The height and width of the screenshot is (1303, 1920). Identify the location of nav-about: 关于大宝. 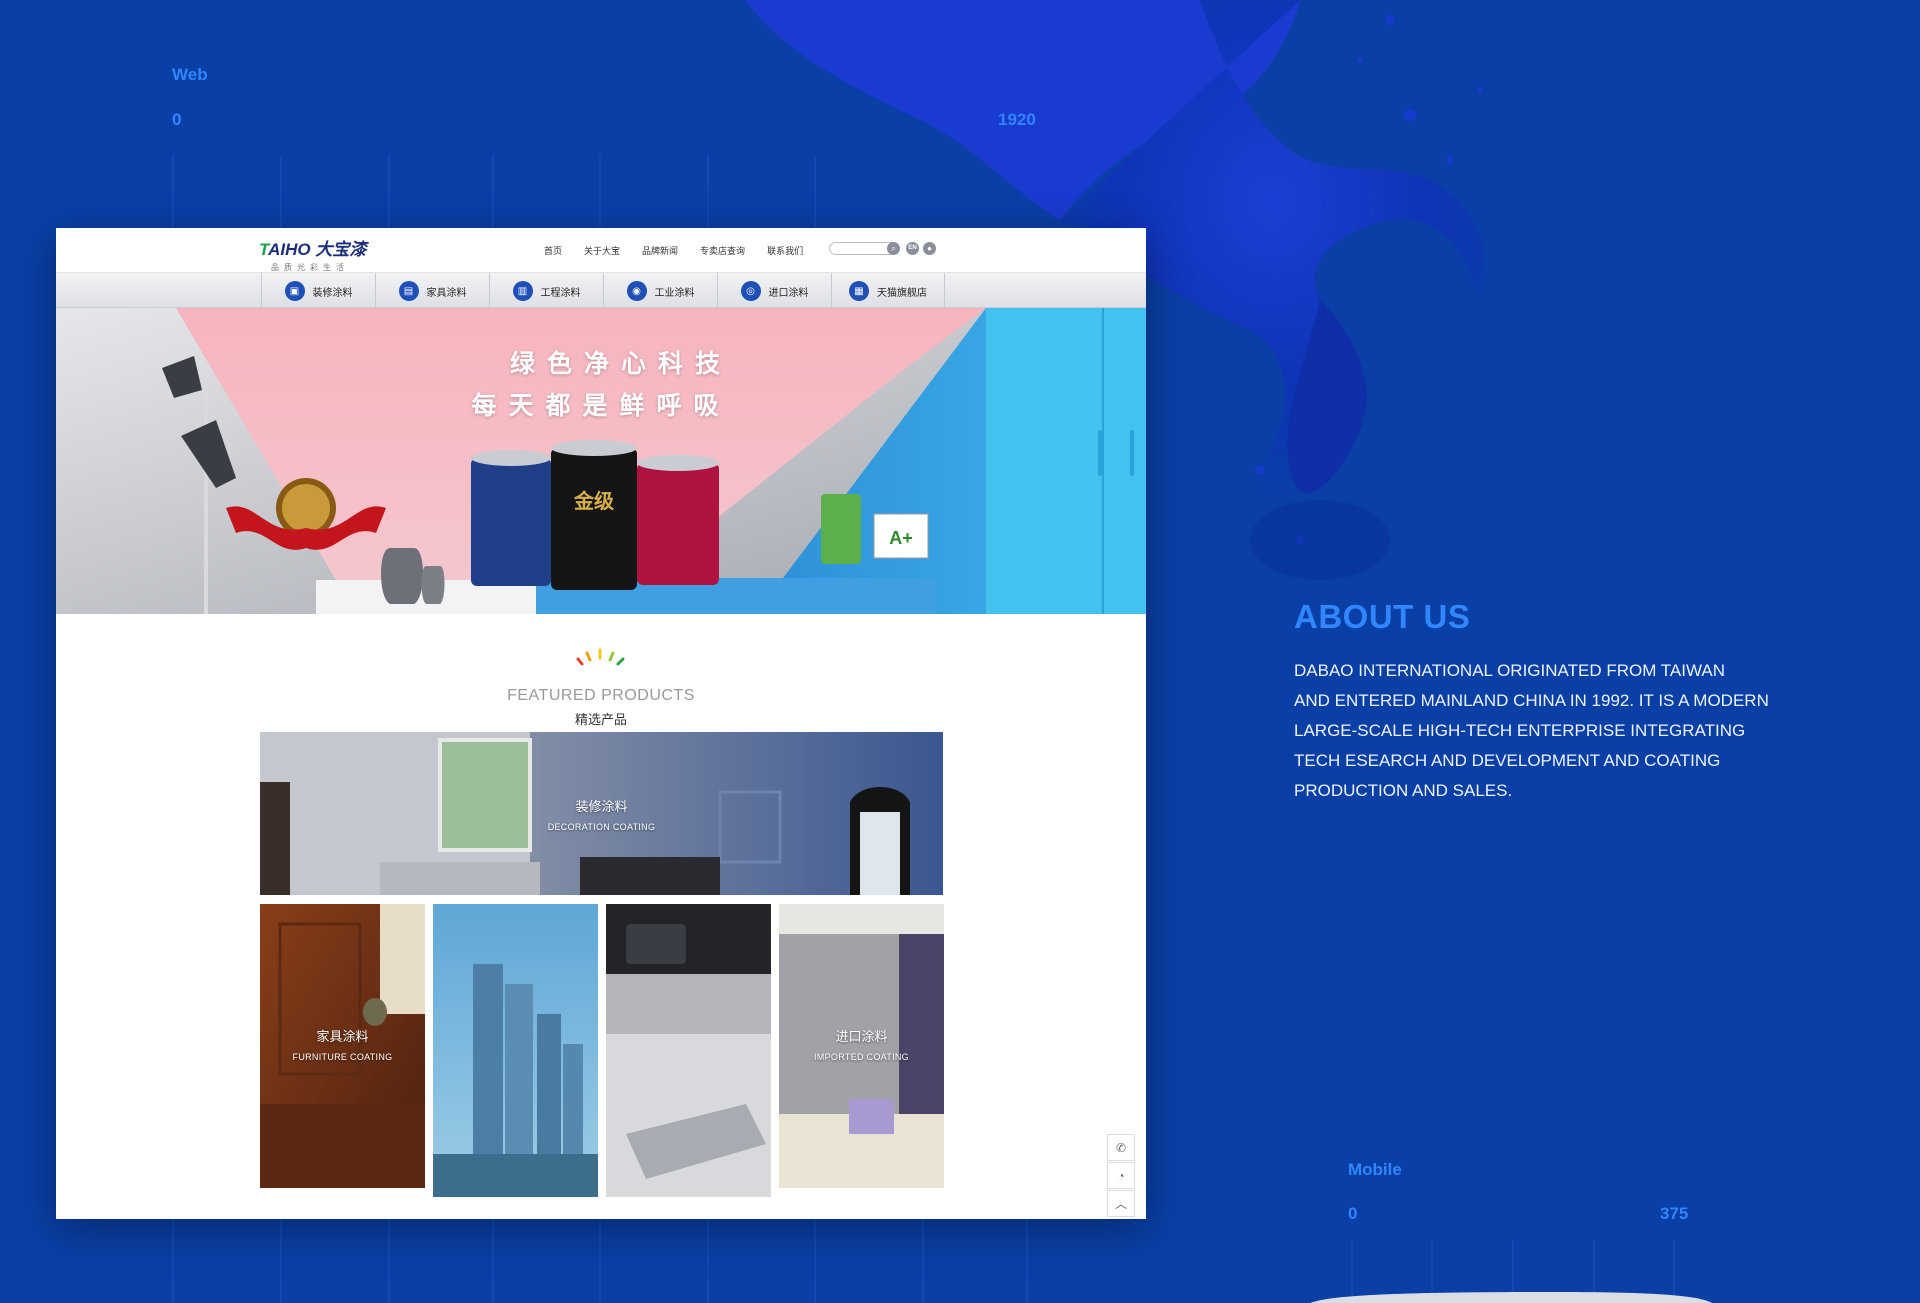
(602, 250).